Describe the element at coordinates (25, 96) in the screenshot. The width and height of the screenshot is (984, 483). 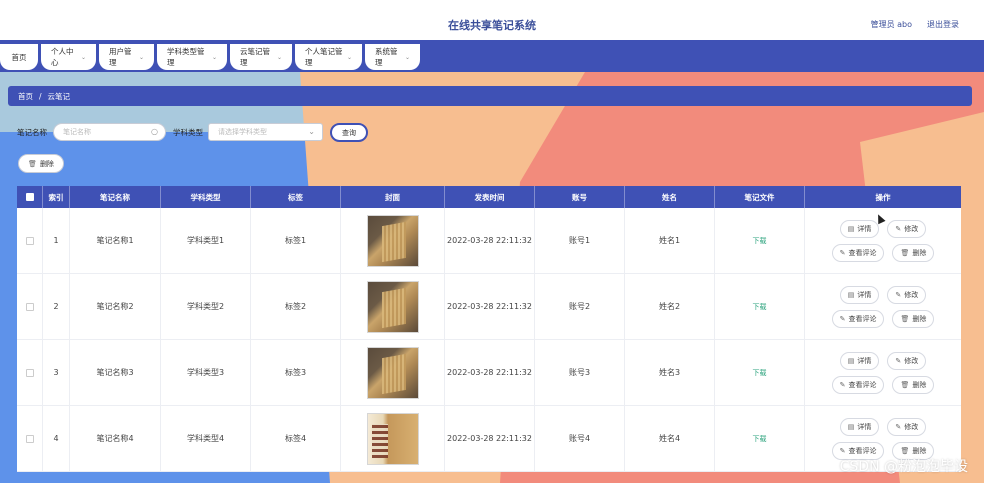
I see `breadcrumb-home: 首页` at that location.